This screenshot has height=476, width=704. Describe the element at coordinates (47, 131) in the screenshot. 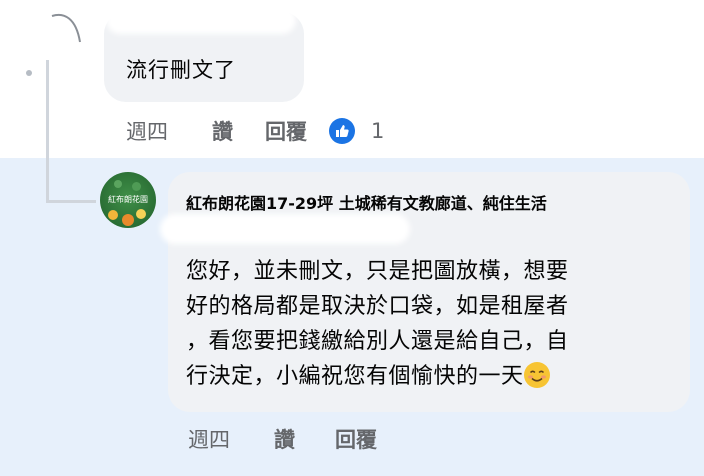

I see `thread-connector-vertical` at that location.